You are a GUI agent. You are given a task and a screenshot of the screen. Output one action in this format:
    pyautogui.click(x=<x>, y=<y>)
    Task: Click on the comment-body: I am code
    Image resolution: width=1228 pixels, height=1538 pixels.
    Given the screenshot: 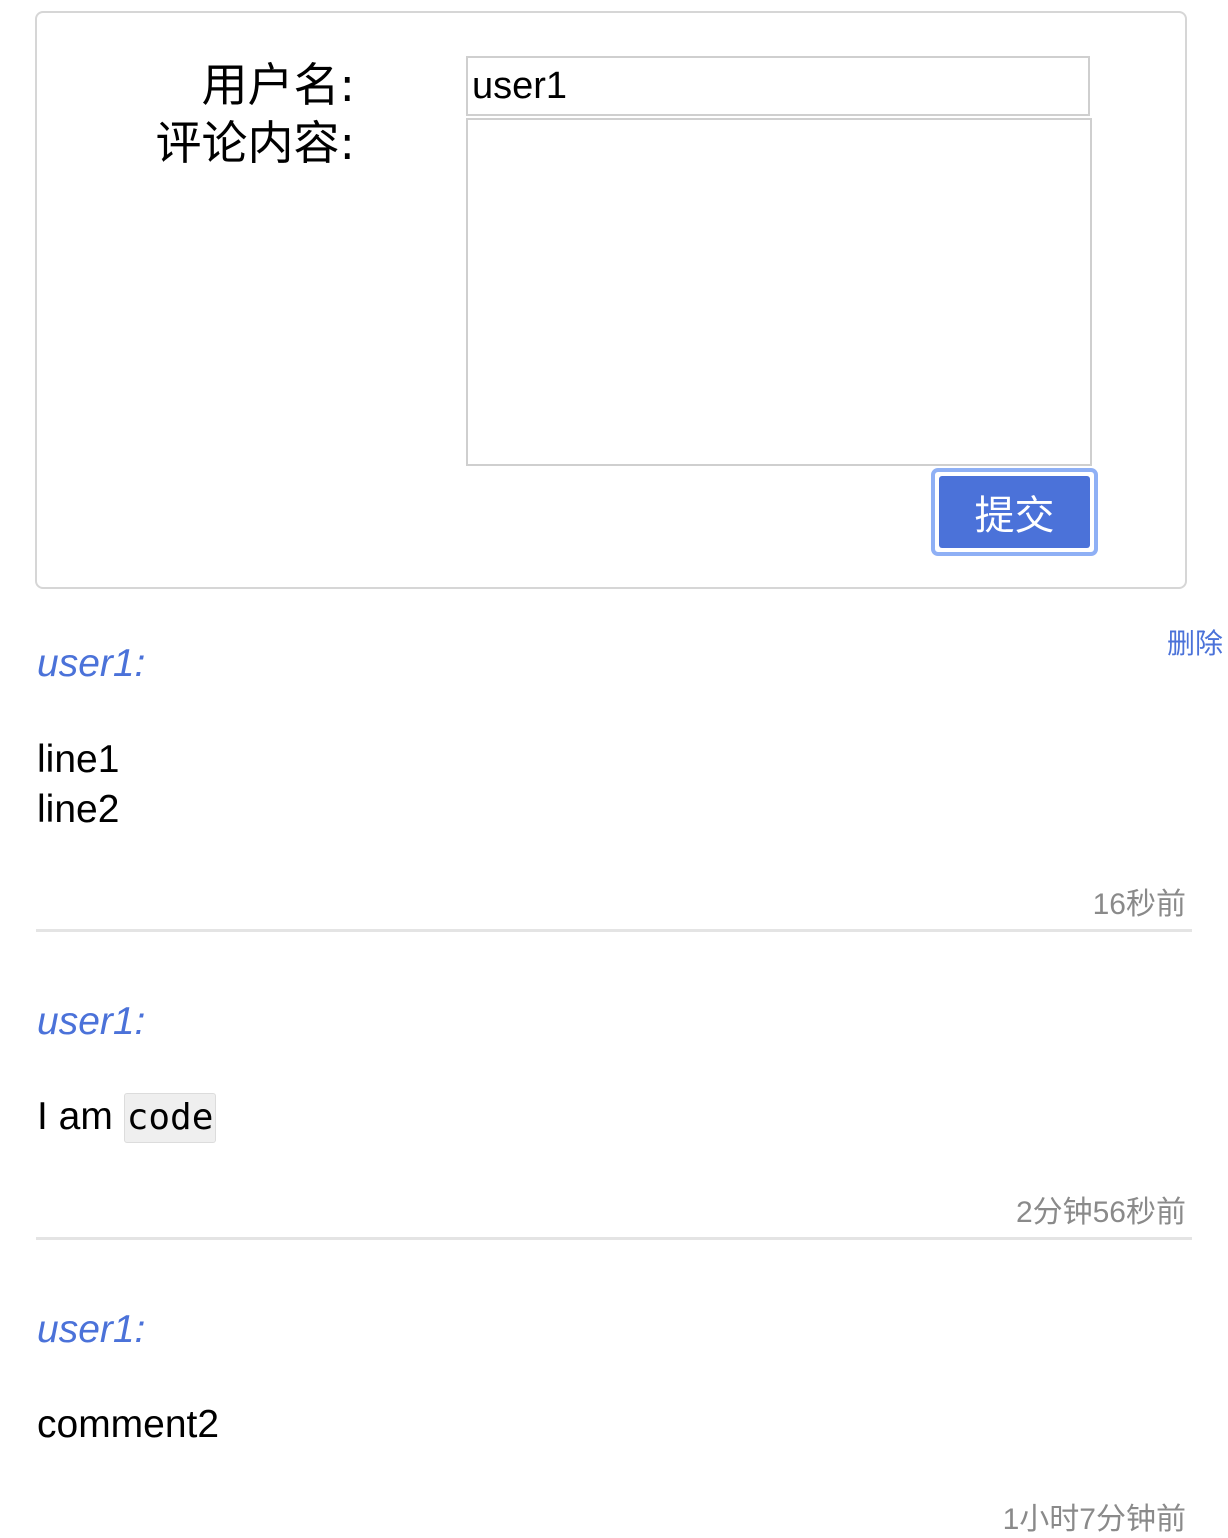 What is the action you would take?
    pyautogui.click(x=127, y=1117)
    